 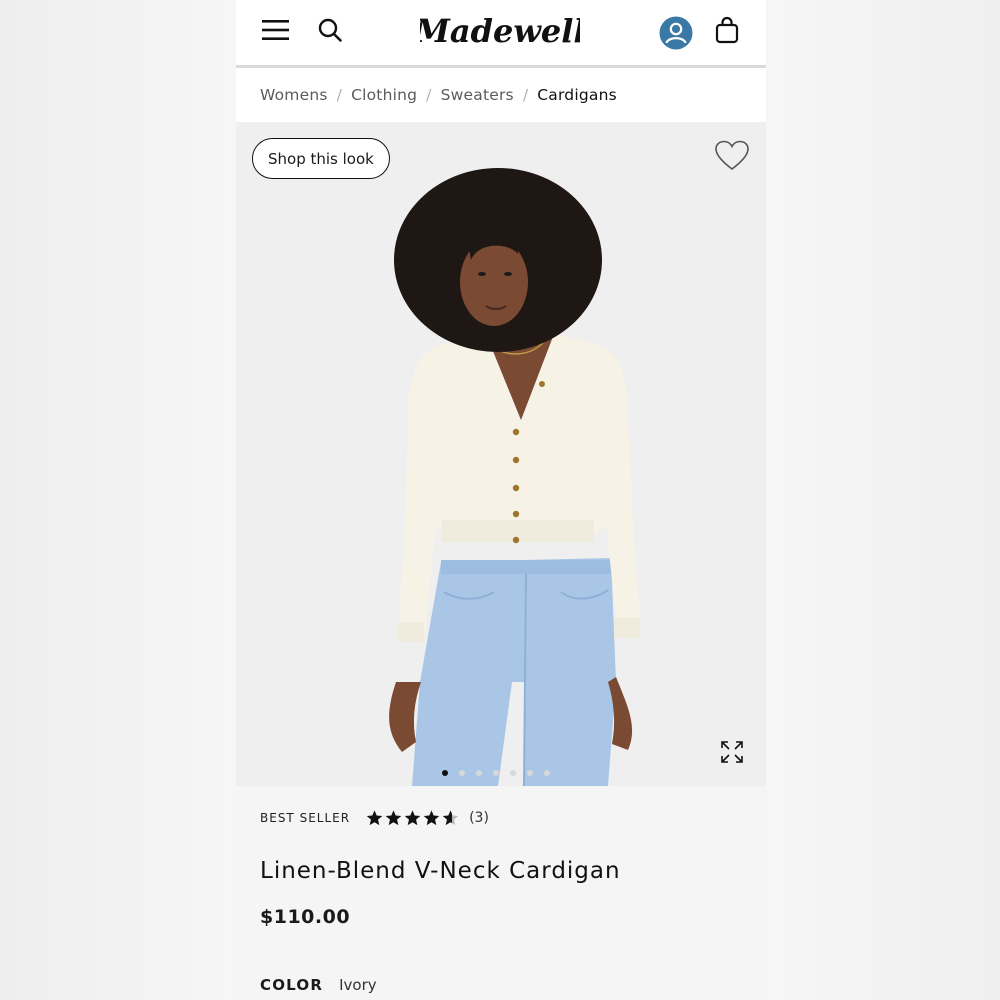 I want to click on color-selector: COLOR Ivory, so click(x=318, y=985).